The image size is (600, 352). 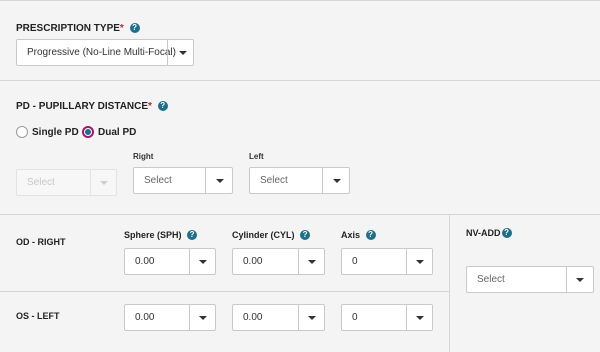 I want to click on radio-checked-icon, so click(x=88, y=132).